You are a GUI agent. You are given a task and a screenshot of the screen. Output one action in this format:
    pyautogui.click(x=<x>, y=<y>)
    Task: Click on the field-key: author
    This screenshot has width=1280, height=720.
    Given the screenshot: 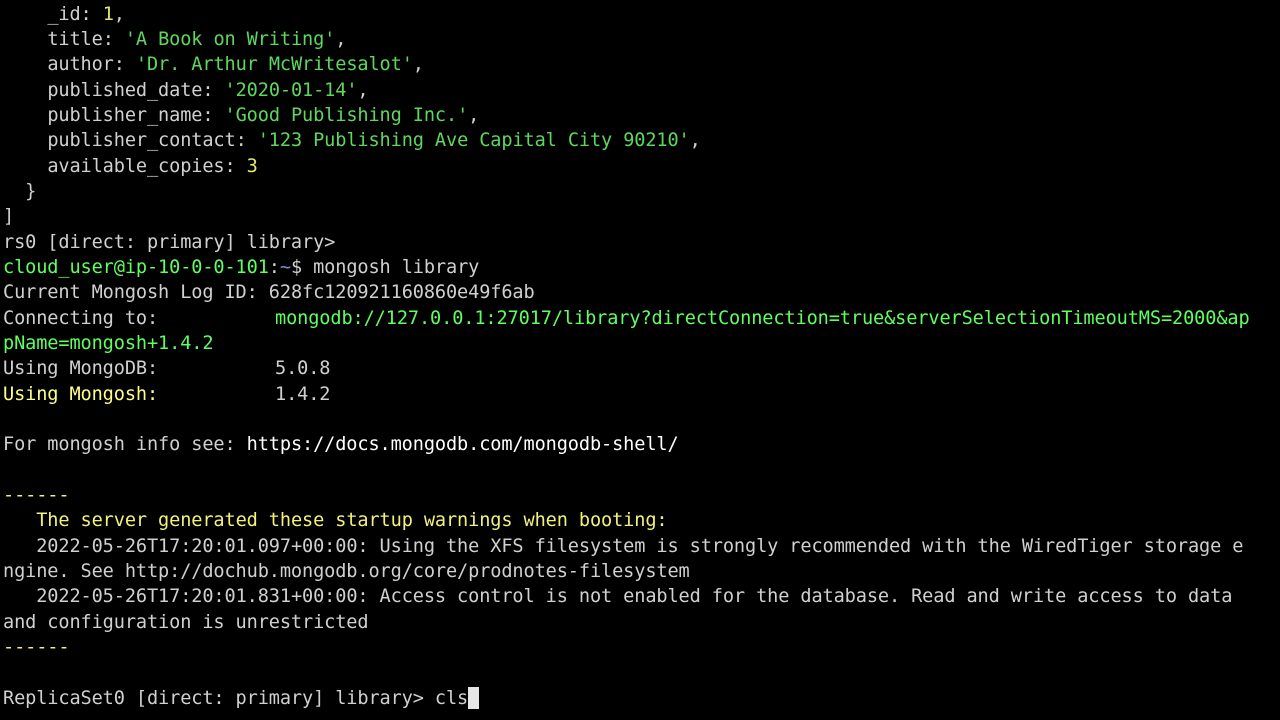 What is the action you would take?
    pyautogui.click(x=80, y=64)
    